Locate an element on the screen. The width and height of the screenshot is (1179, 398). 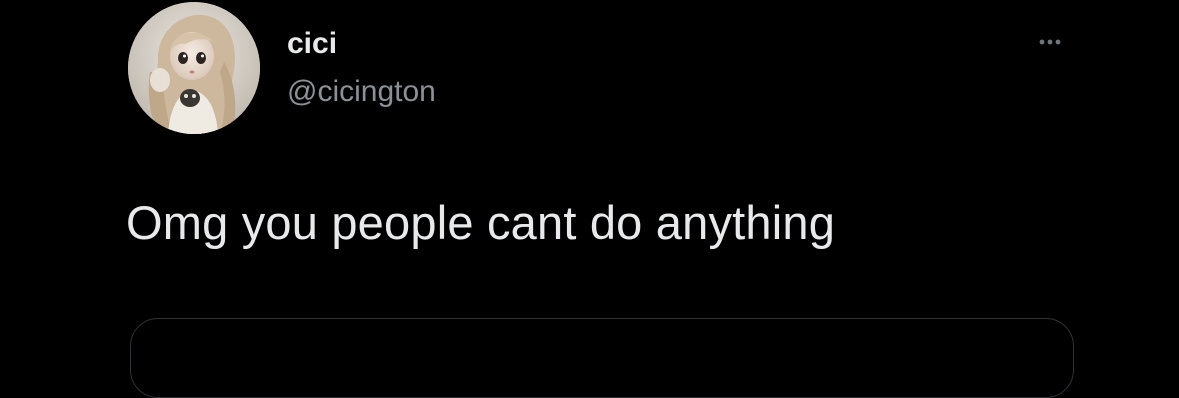
author-handle: @cicington is located at coordinates (361, 92).